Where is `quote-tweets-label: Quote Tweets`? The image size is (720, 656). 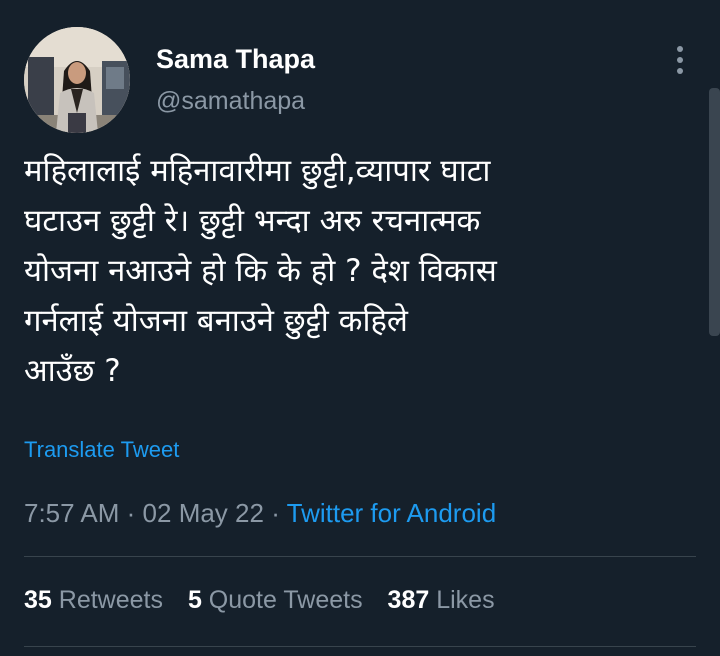 quote-tweets-label: Quote Tweets is located at coordinates (285, 600).